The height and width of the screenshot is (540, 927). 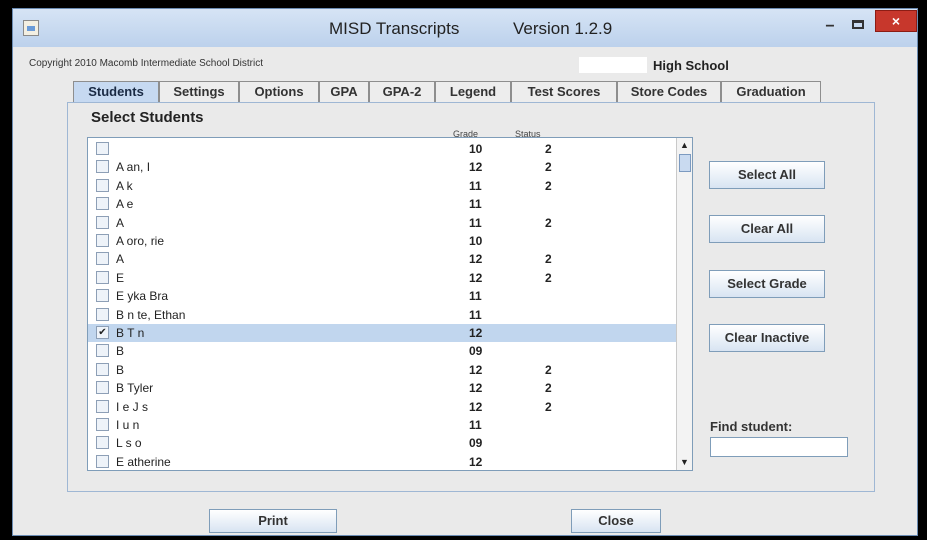 I want to click on print-button: Print, so click(x=273, y=521).